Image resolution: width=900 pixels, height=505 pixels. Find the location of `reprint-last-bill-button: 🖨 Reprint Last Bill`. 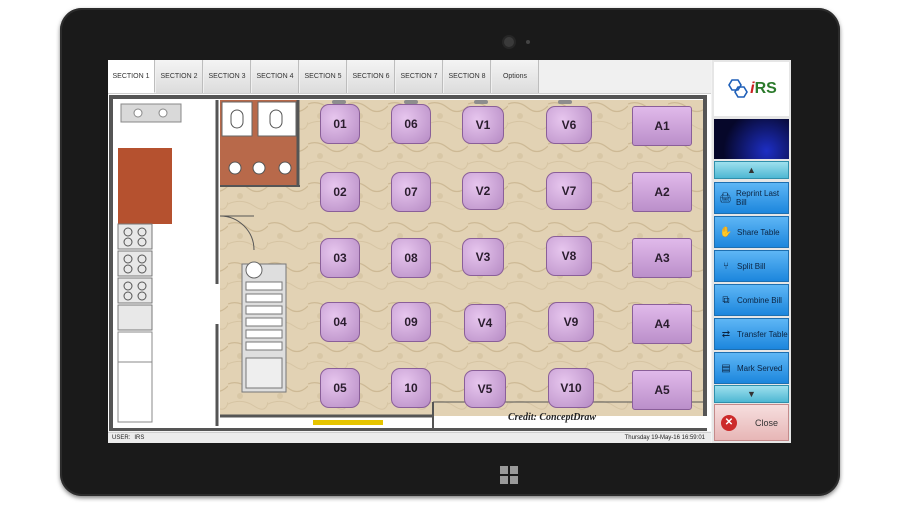

reprint-last-bill-button: 🖨 Reprint Last Bill is located at coordinates (751, 198).